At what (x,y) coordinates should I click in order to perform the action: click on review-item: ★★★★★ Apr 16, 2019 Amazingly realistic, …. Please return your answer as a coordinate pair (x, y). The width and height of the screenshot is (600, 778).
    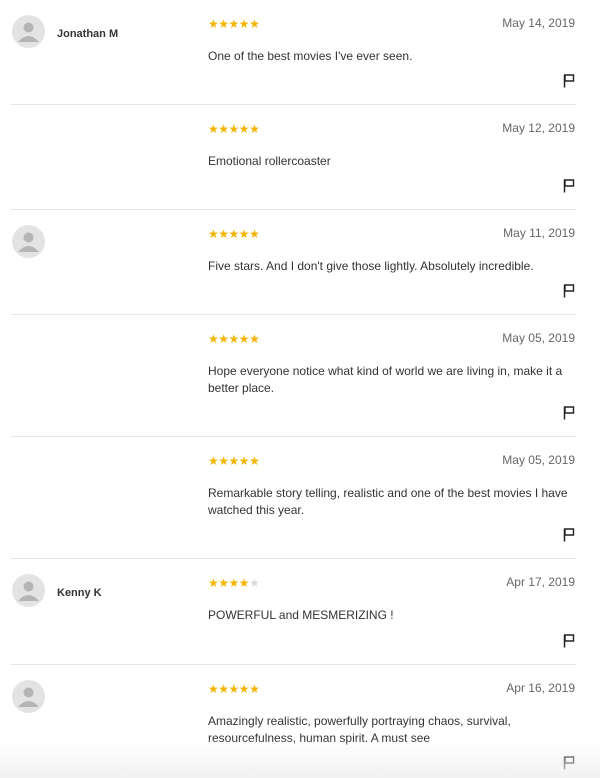
    Looking at the image, I should click on (293, 721).